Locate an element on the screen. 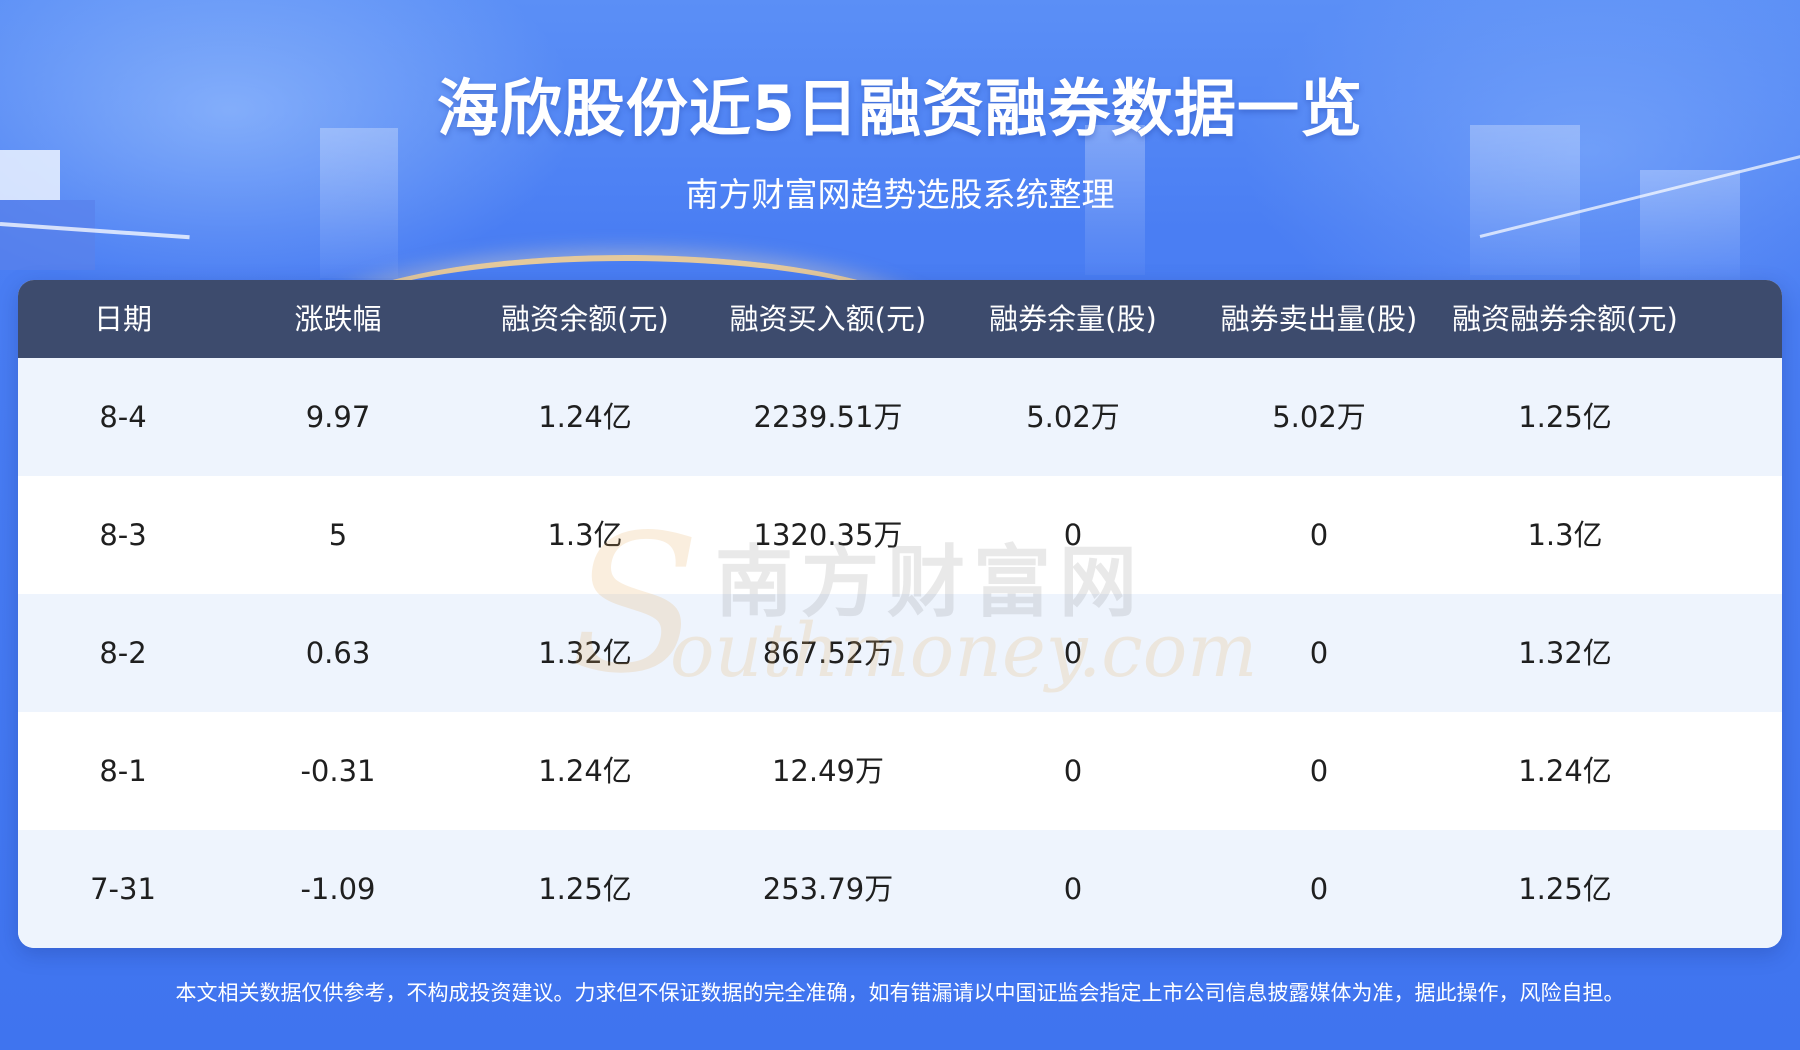  table-row: 8-2 0.63 1.32亿 867.52万 0 0 1.32亿 is located at coordinates (900, 653).